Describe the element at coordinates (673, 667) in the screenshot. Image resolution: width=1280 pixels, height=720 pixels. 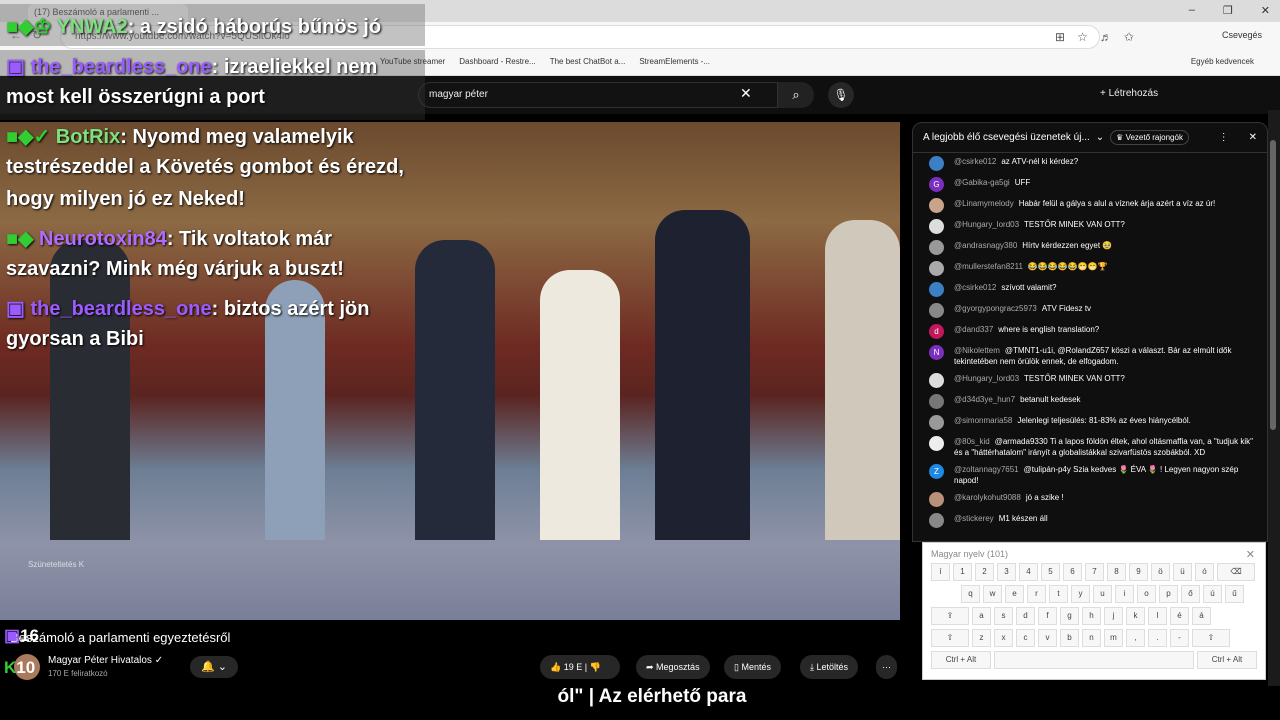
I see `share-button: ➦ Megosztás` at that location.